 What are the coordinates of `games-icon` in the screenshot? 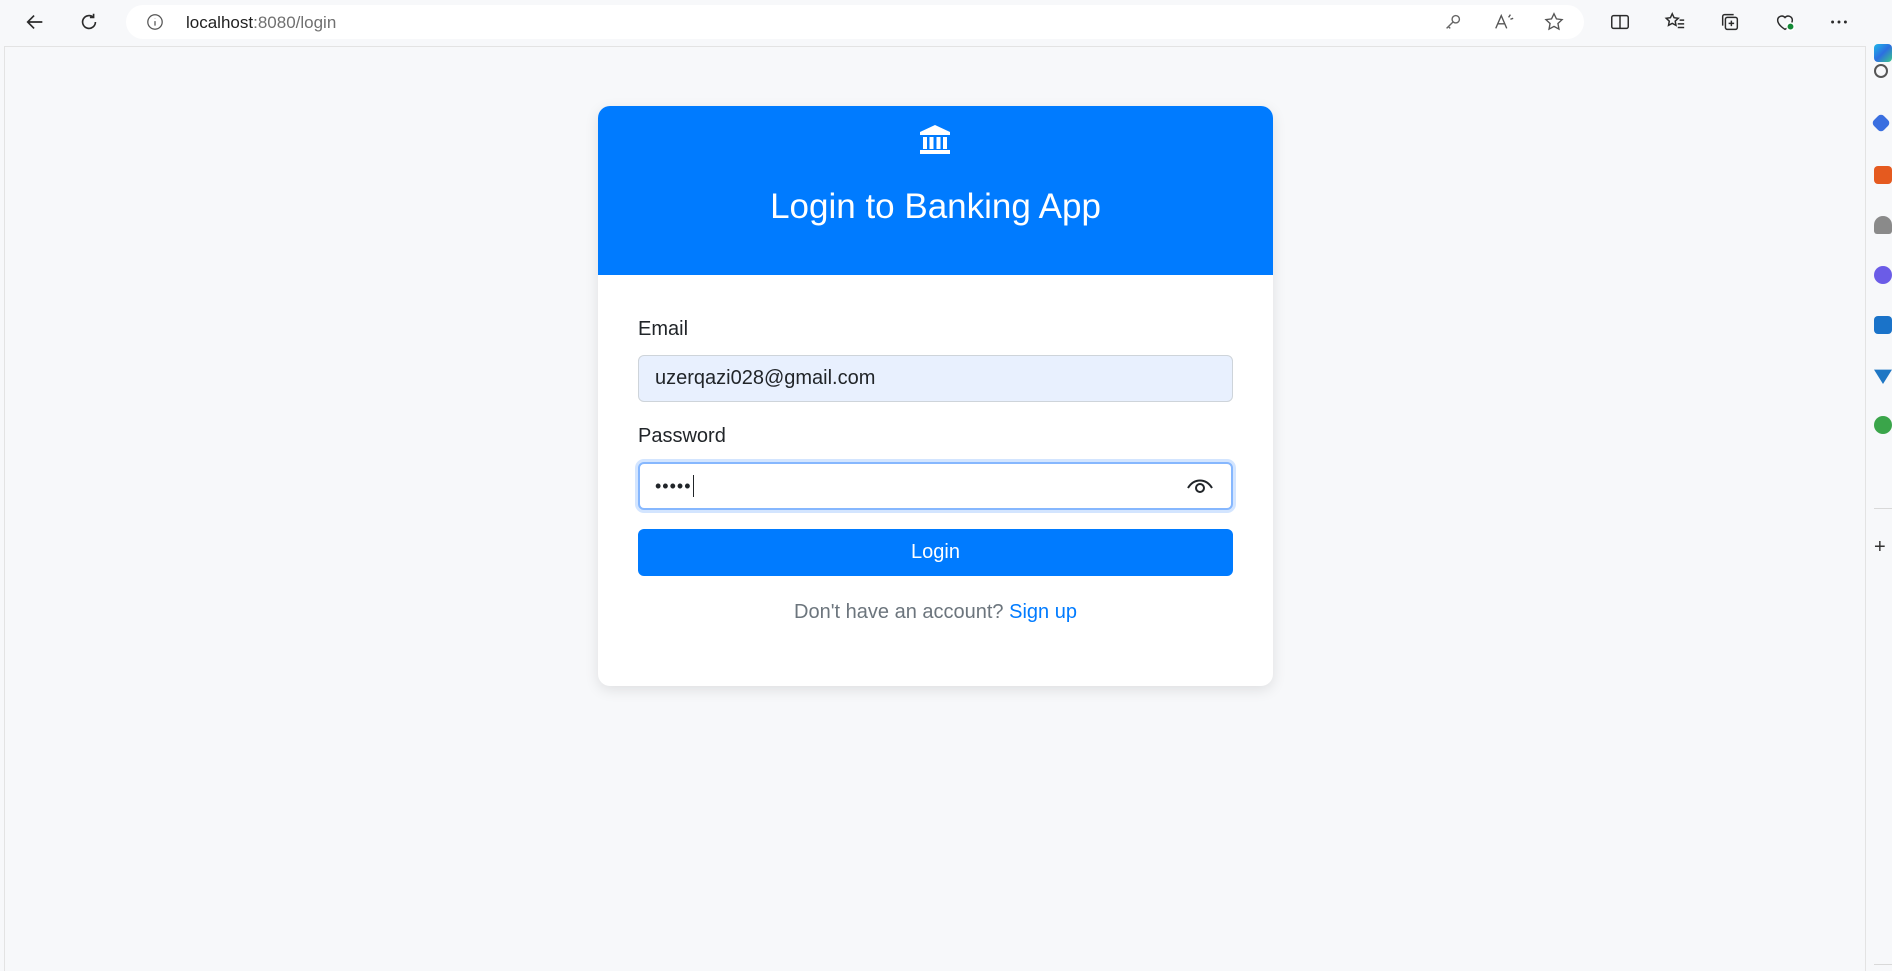 It's located at (1883, 275).